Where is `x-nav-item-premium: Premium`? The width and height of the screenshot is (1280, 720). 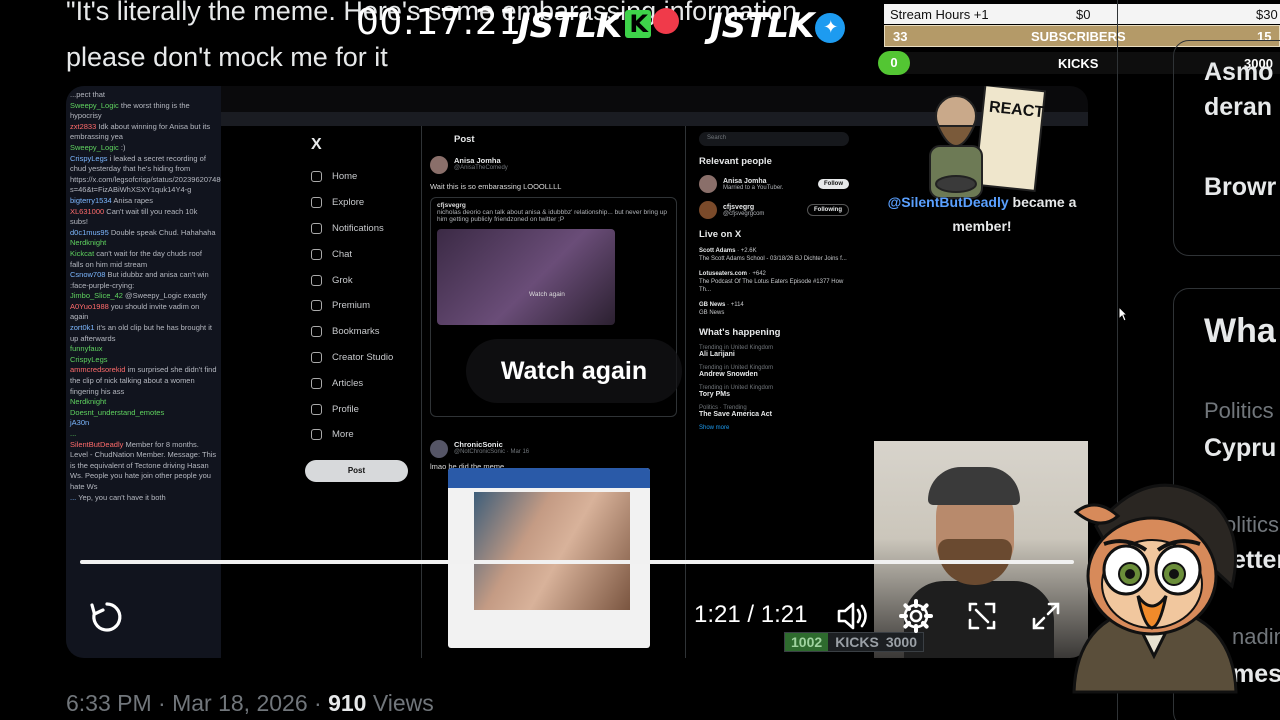 x-nav-item-premium: Premium is located at coordinates (364, 306).